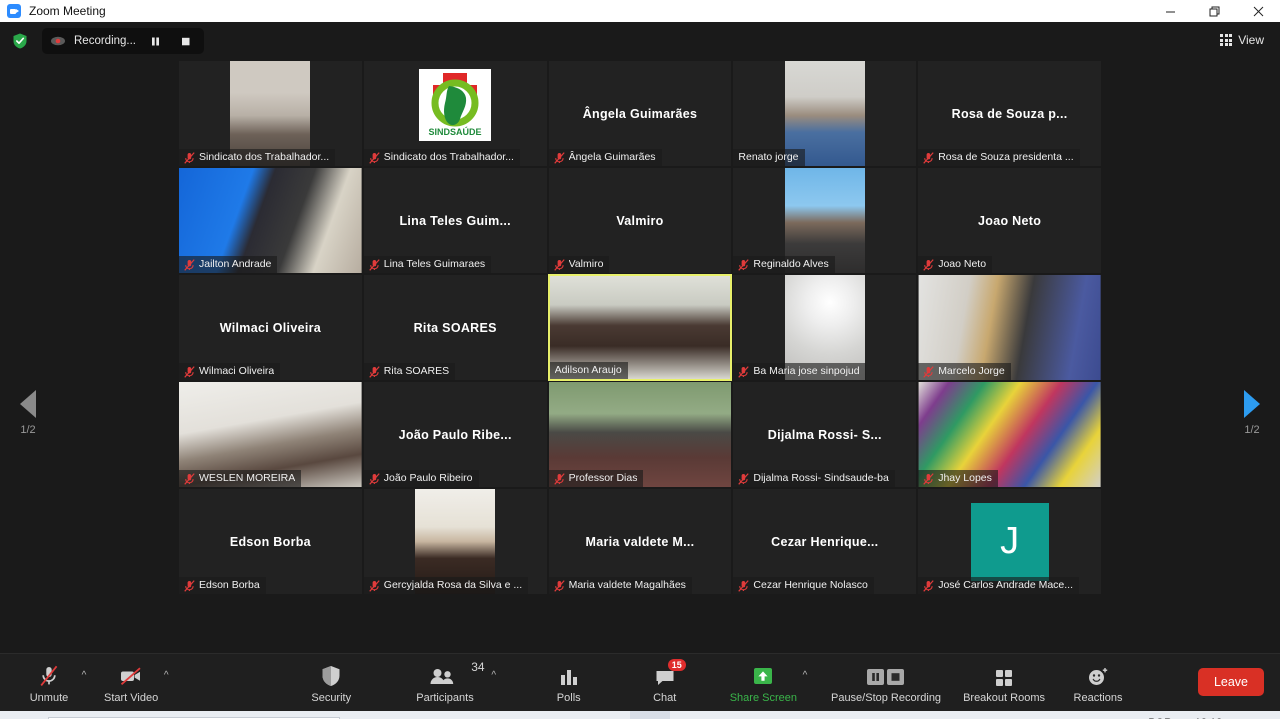  Describe the element at coordinates (155, 41) in the screenshot. I see `pause-icon` at that location.